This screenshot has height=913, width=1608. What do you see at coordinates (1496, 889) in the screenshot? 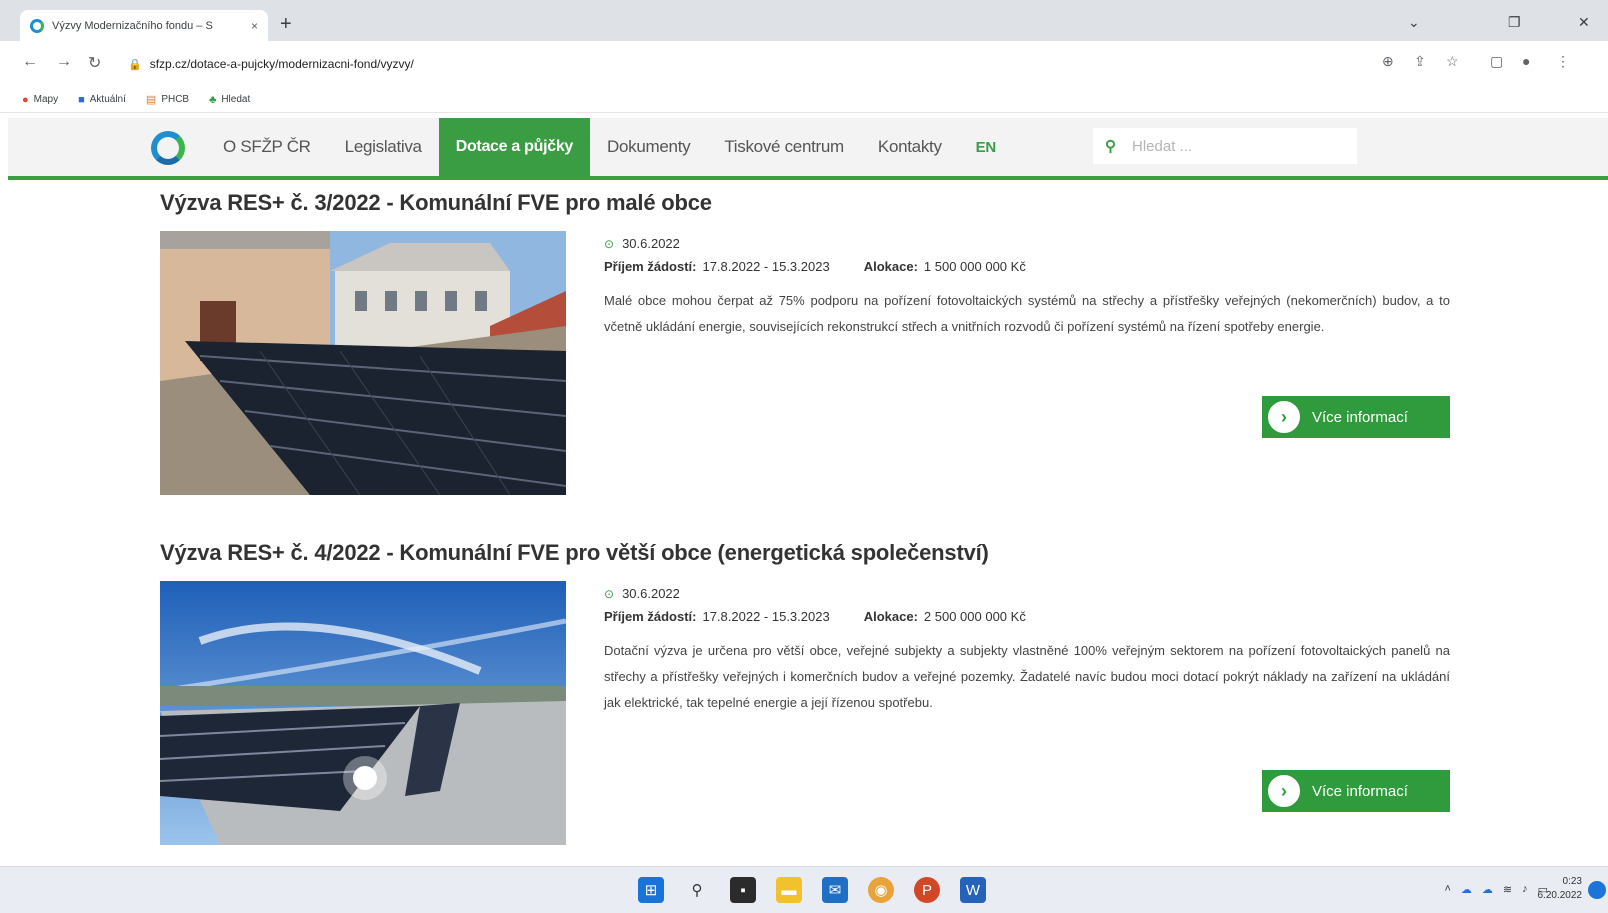
I see `system-tray: ˄ ☁ ☁ ≋ ♪ ▭` at bounding box center [1496, 889].